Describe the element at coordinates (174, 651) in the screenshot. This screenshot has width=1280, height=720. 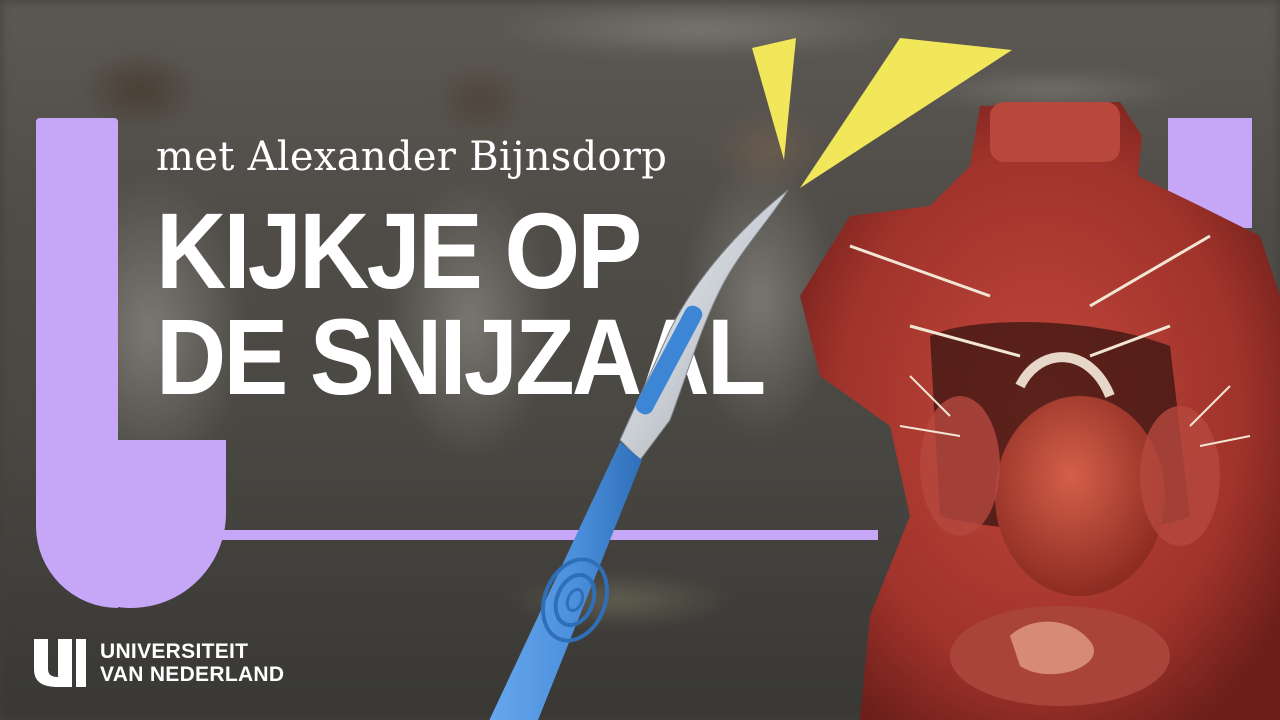
I see `logo-line-1: UNIVERSITEIT` at that location.